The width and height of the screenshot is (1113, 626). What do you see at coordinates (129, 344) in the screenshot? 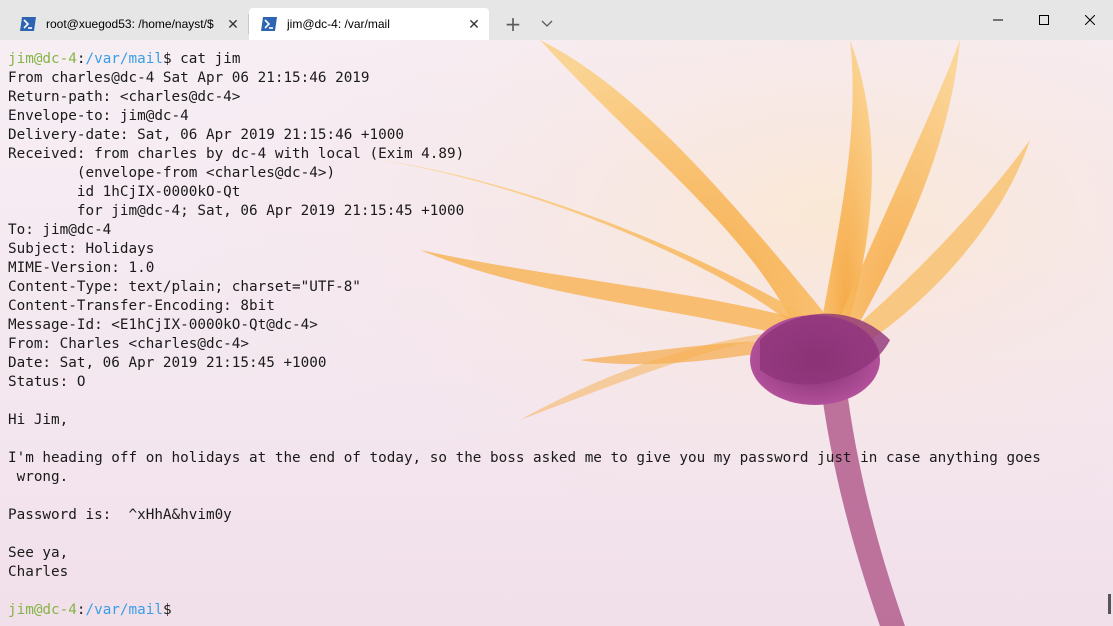
I see `output-line: From: Charles <charles@dc-4>` at bounding box center [129, 344].